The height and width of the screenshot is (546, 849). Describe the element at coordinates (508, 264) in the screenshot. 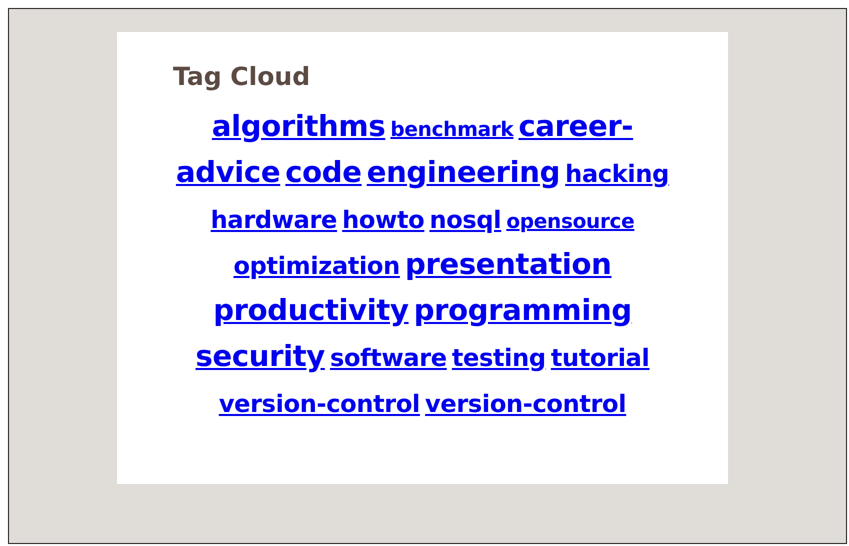

I see `tag-link: presentation` at that location.